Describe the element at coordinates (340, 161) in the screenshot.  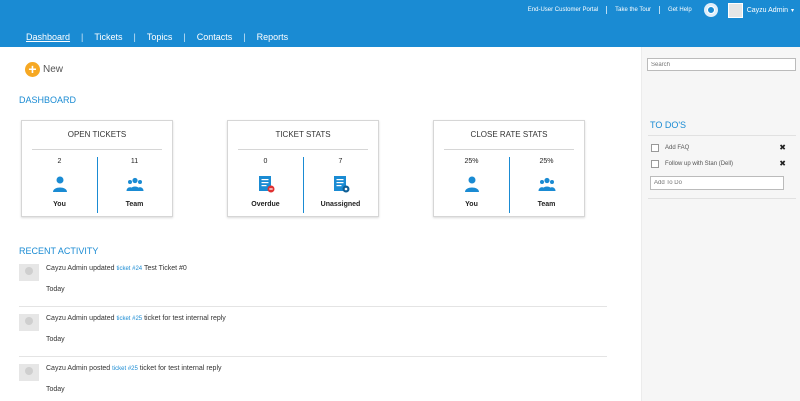
I see `stat-value: 7` at that location.